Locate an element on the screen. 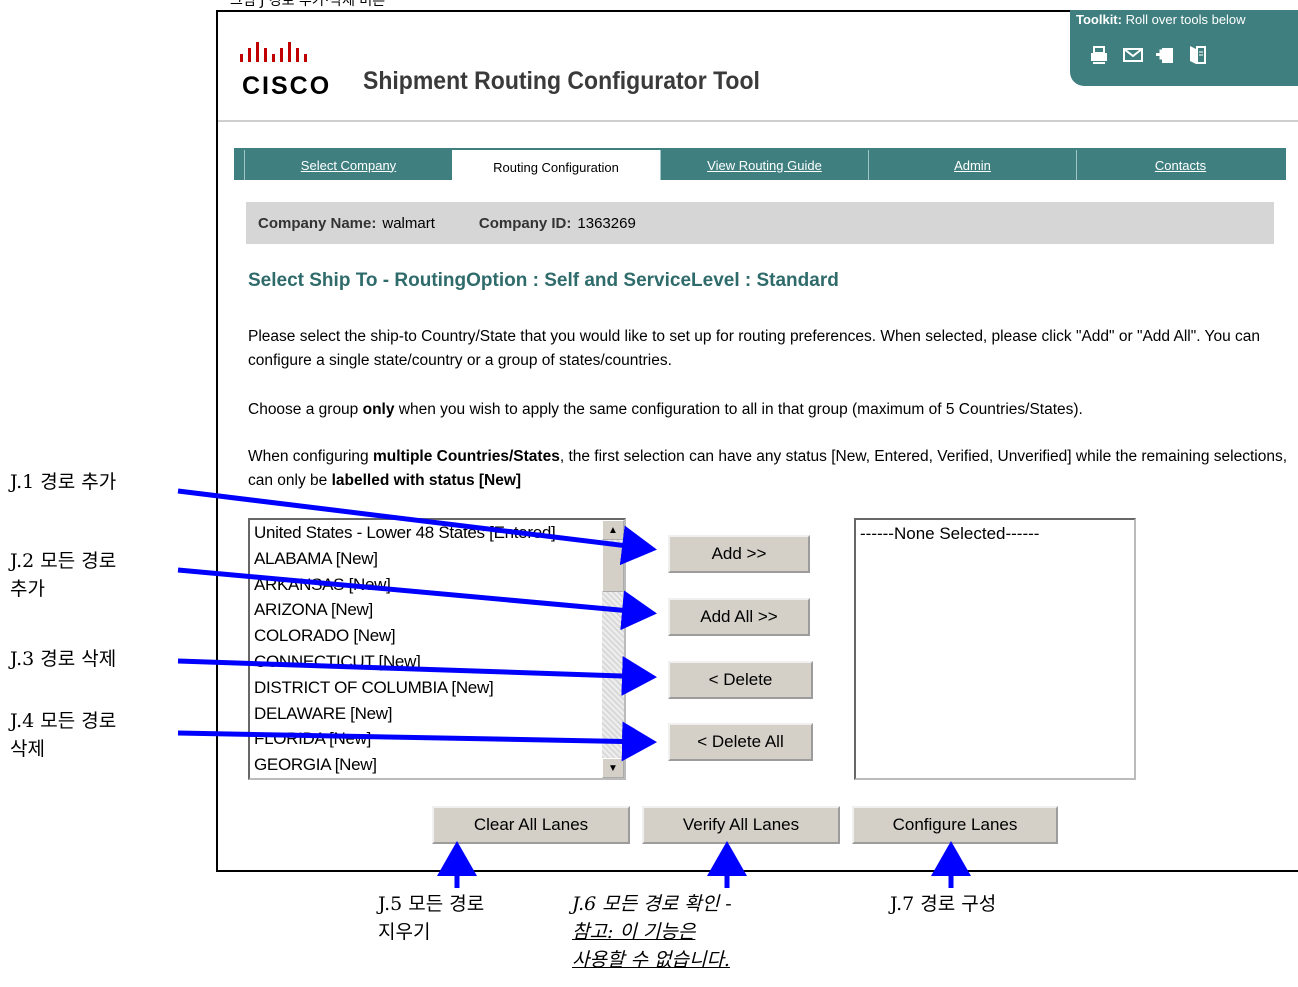 The width and height of the screenshot is (1298, 987). annotation-j2: J.2 모든 경로 추가 is located at coordinates (63, 575).